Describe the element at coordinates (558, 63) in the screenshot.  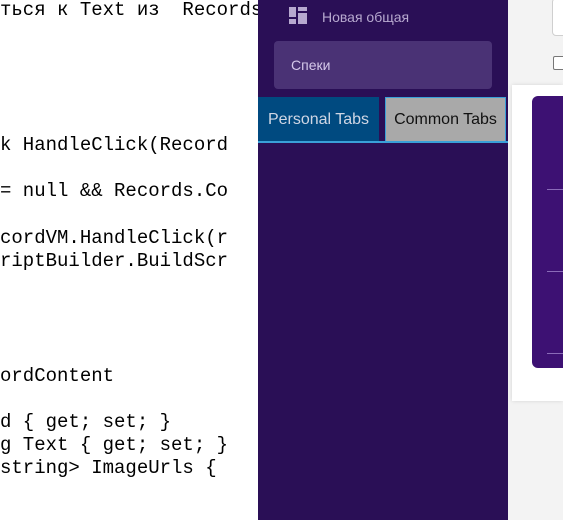
I see `background-checkbox` at that location.